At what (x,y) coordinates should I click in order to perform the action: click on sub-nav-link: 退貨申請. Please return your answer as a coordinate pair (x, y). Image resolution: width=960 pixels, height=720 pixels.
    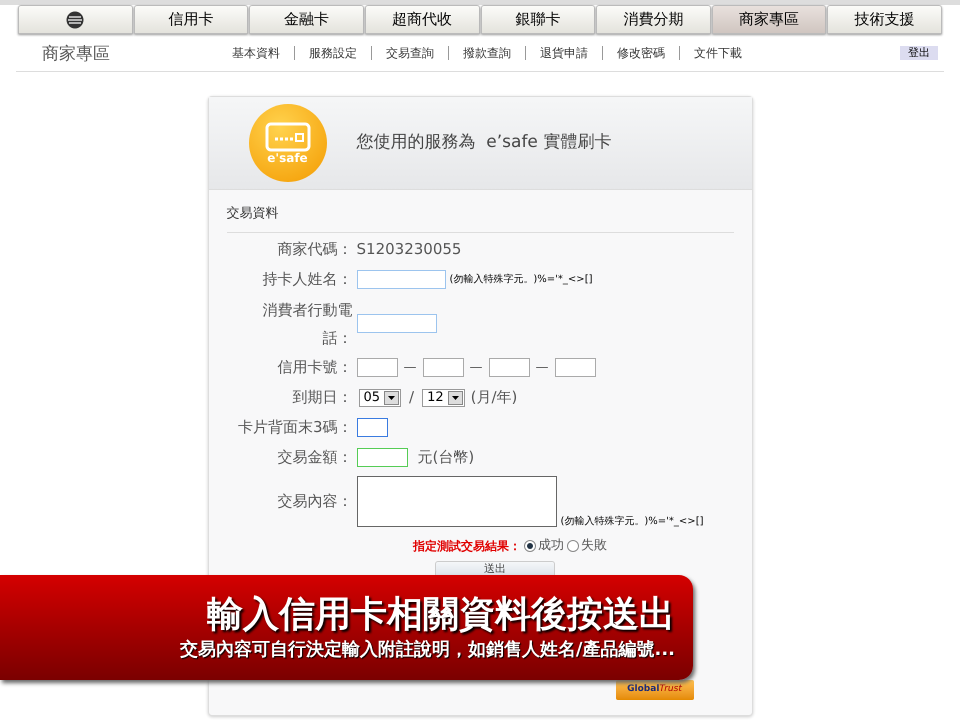
    Looking at the image, I should click on (564, 53).